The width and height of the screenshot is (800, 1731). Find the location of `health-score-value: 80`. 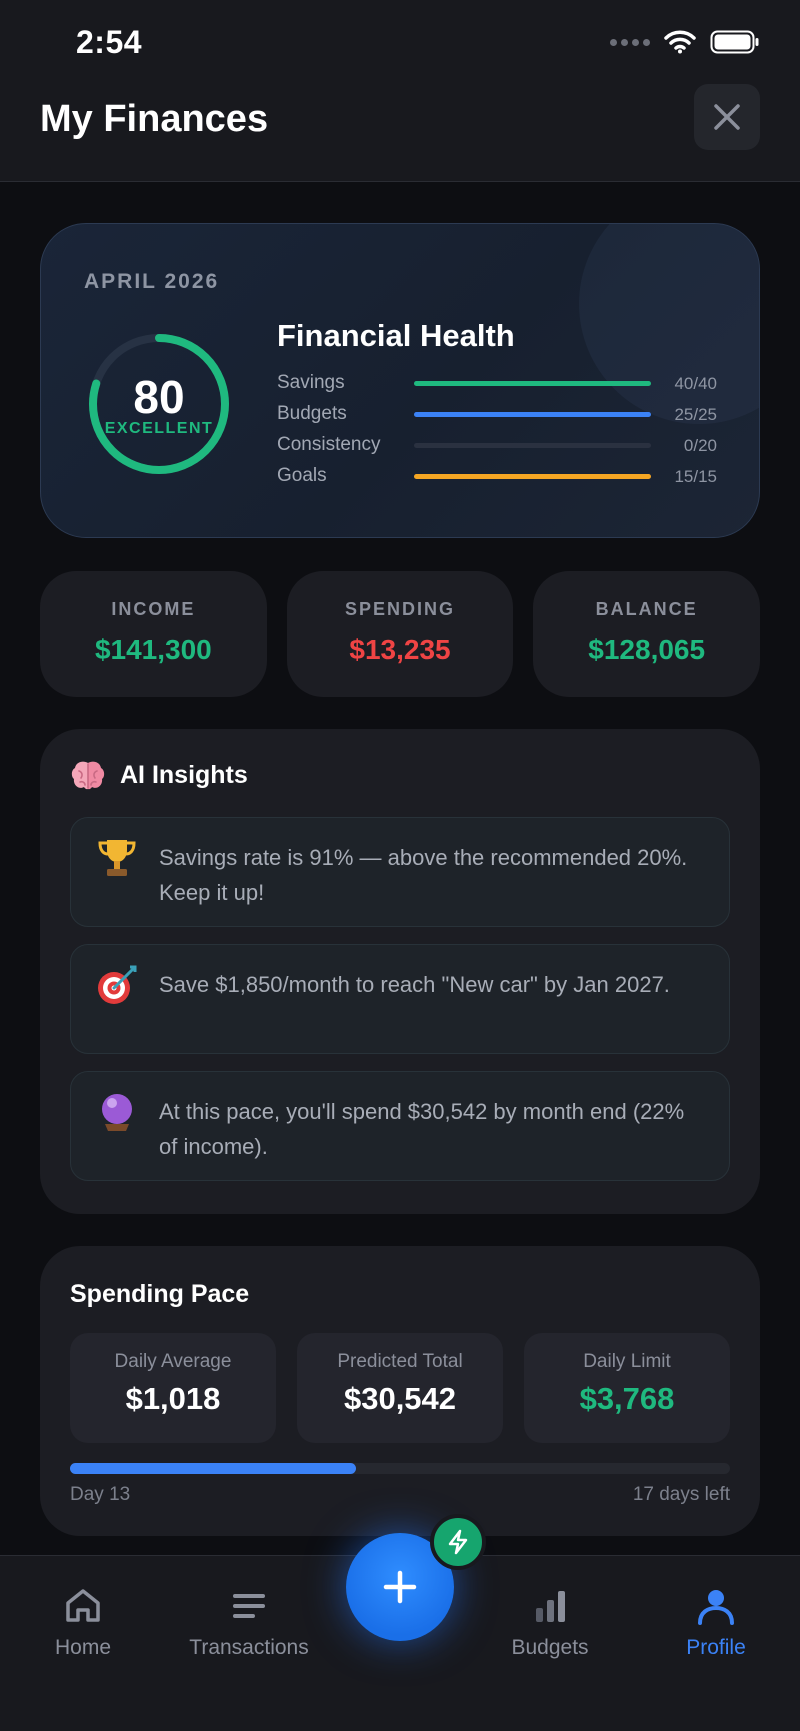

health-score-value: 80 is located at coordinates (159, 397).